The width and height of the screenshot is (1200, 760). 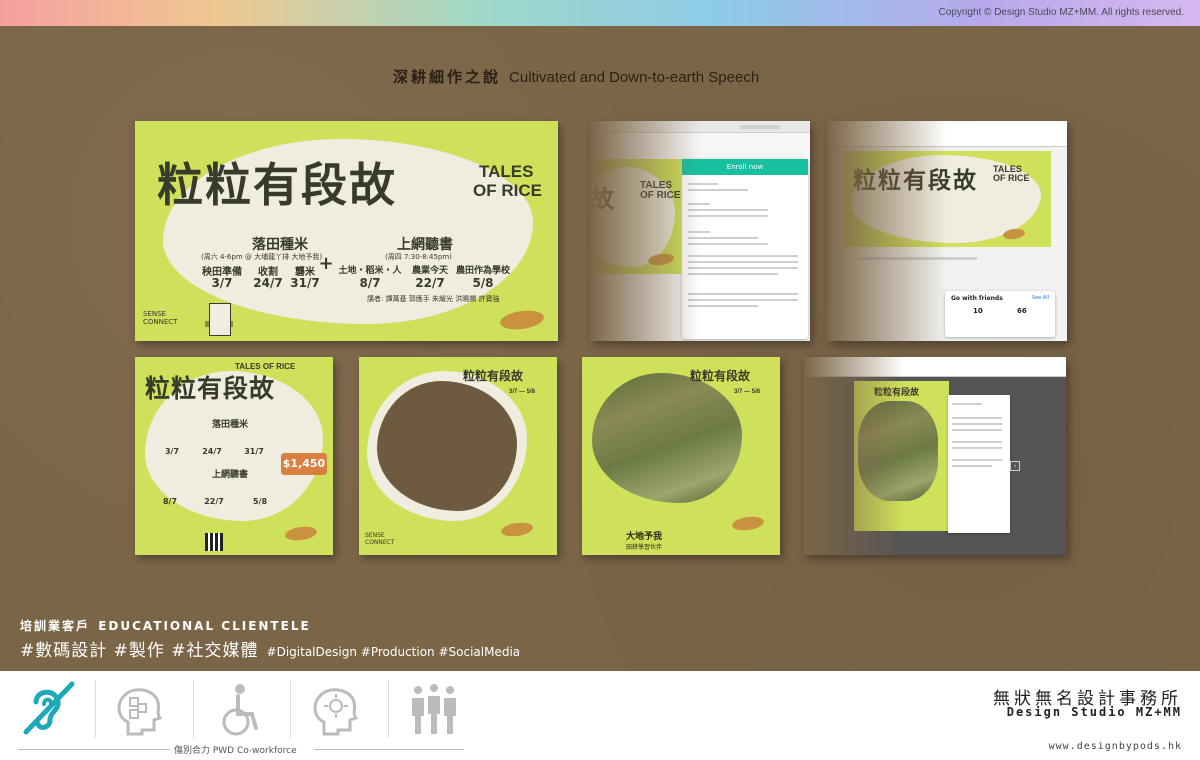 What do you see at coordinates (139, 651) in the screenshot?
I see `tags-zh: #數碼設計 #製作 #社交媒體` at bounding box center [139, 651].